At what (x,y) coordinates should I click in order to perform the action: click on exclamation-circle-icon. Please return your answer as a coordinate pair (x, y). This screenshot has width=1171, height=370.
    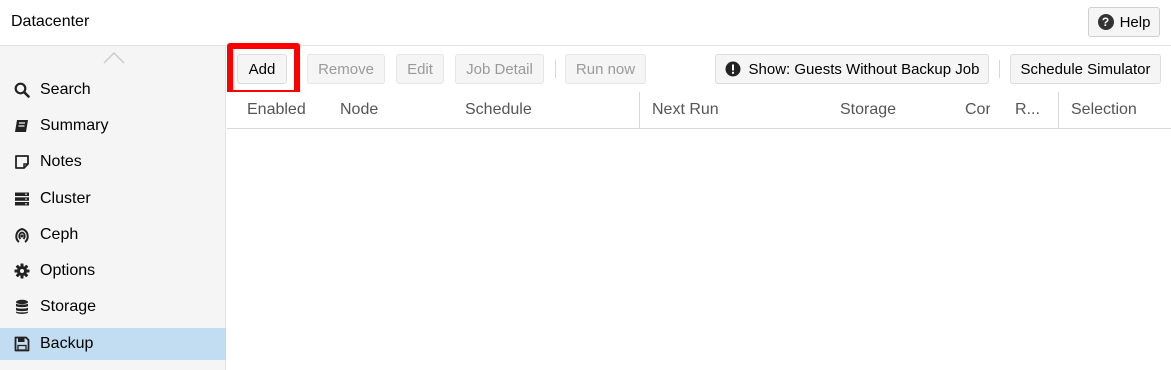
    Looking at the image, I should click on (733, 69).